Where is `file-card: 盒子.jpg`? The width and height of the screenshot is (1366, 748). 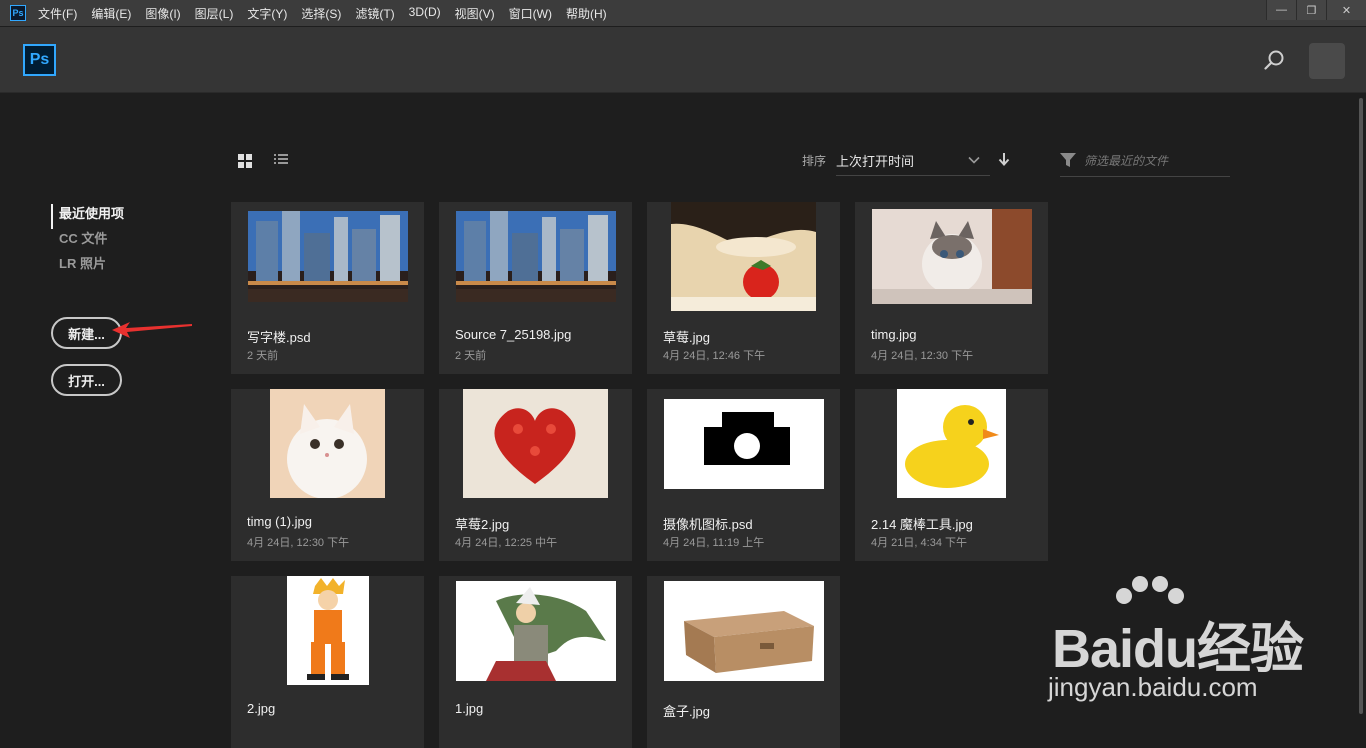
file-card: 盒子.jpg is located at coordinates (743, 662).